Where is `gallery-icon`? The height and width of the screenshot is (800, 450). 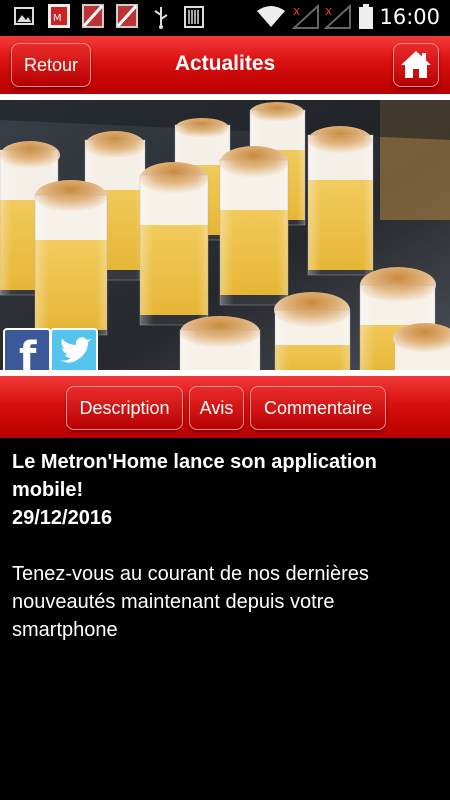 gallery-icon is located at coordinates (24, 18).